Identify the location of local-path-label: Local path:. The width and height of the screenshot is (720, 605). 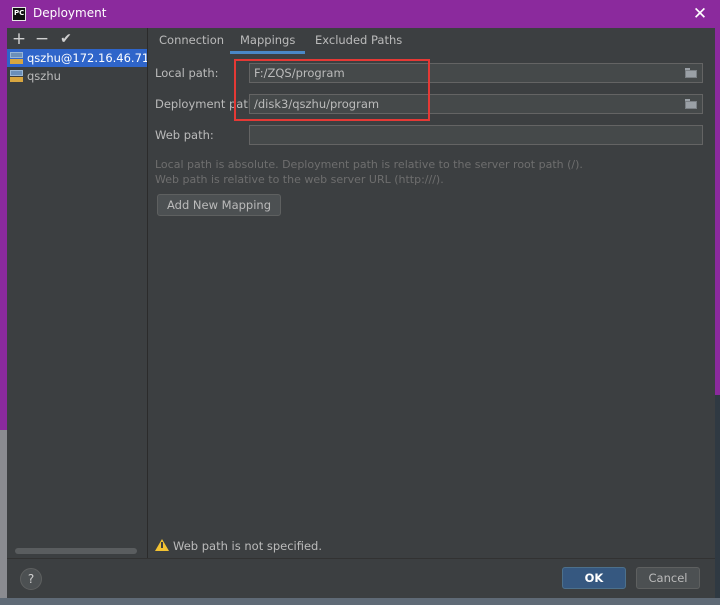
(187, 73).